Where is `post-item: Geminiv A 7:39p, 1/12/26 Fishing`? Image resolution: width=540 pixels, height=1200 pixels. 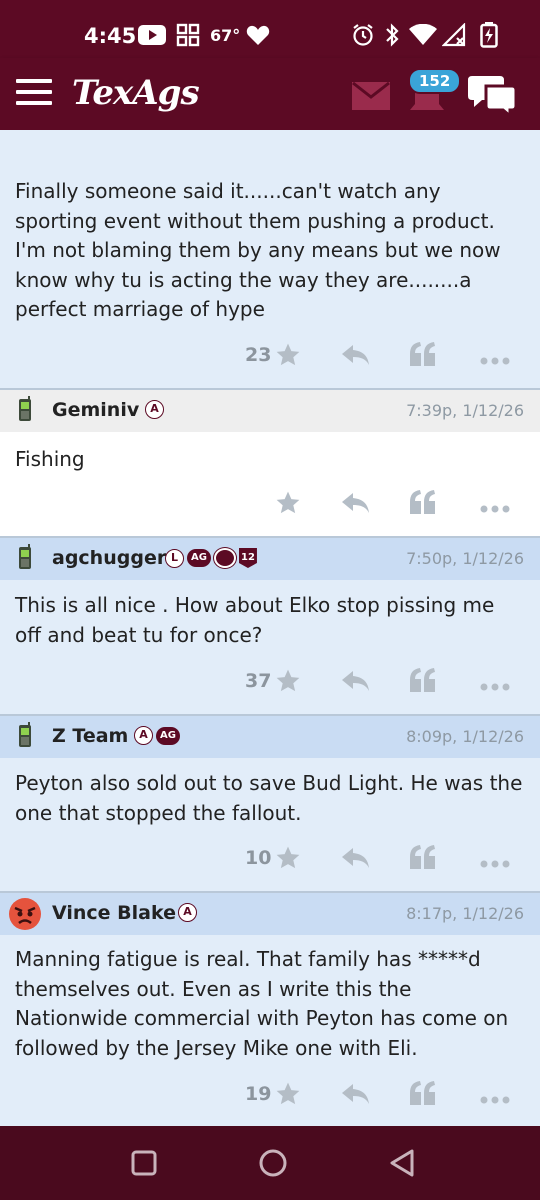
post-item: Geminiv A 7:39p, 1/12/26 Fishing is located at coordinates (270, 462).